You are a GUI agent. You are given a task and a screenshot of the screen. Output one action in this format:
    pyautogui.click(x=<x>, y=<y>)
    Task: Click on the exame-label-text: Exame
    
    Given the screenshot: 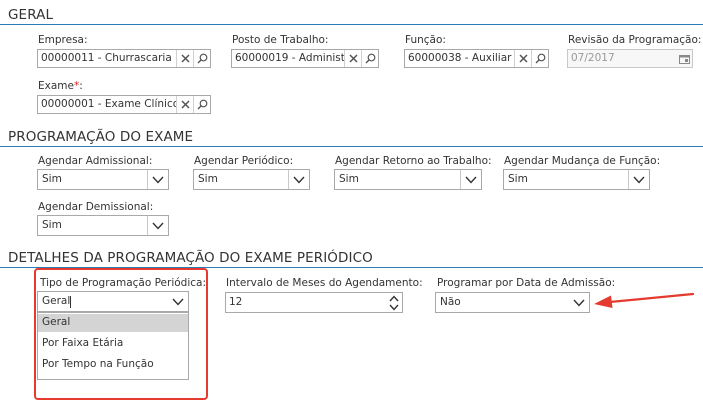 What is the action you would take?
    pyautogui.click(x=56, y=86)
    